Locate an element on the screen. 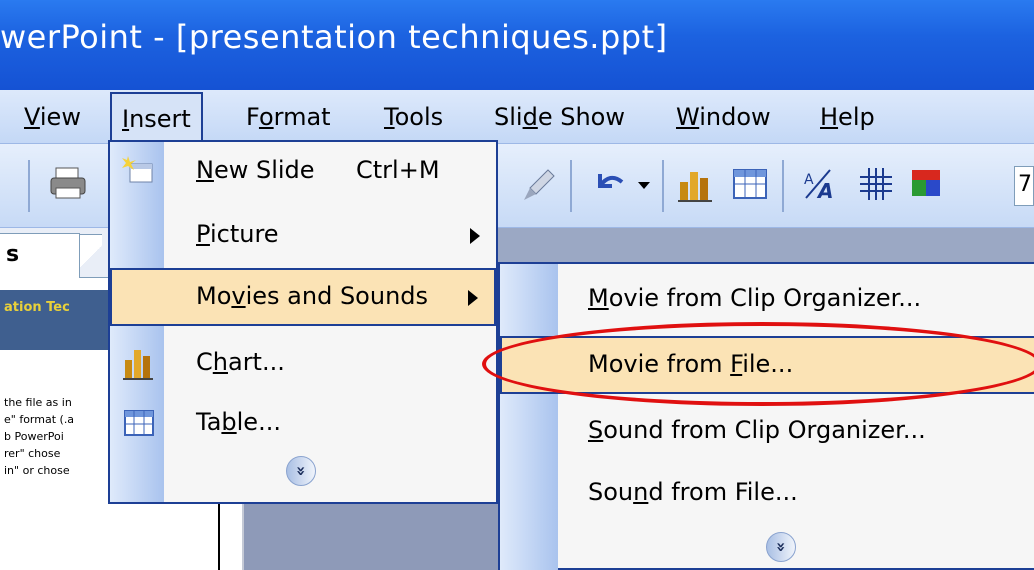 The image size is (1034, 570). label-text: ew Slide is located at coordinates (264, 170).